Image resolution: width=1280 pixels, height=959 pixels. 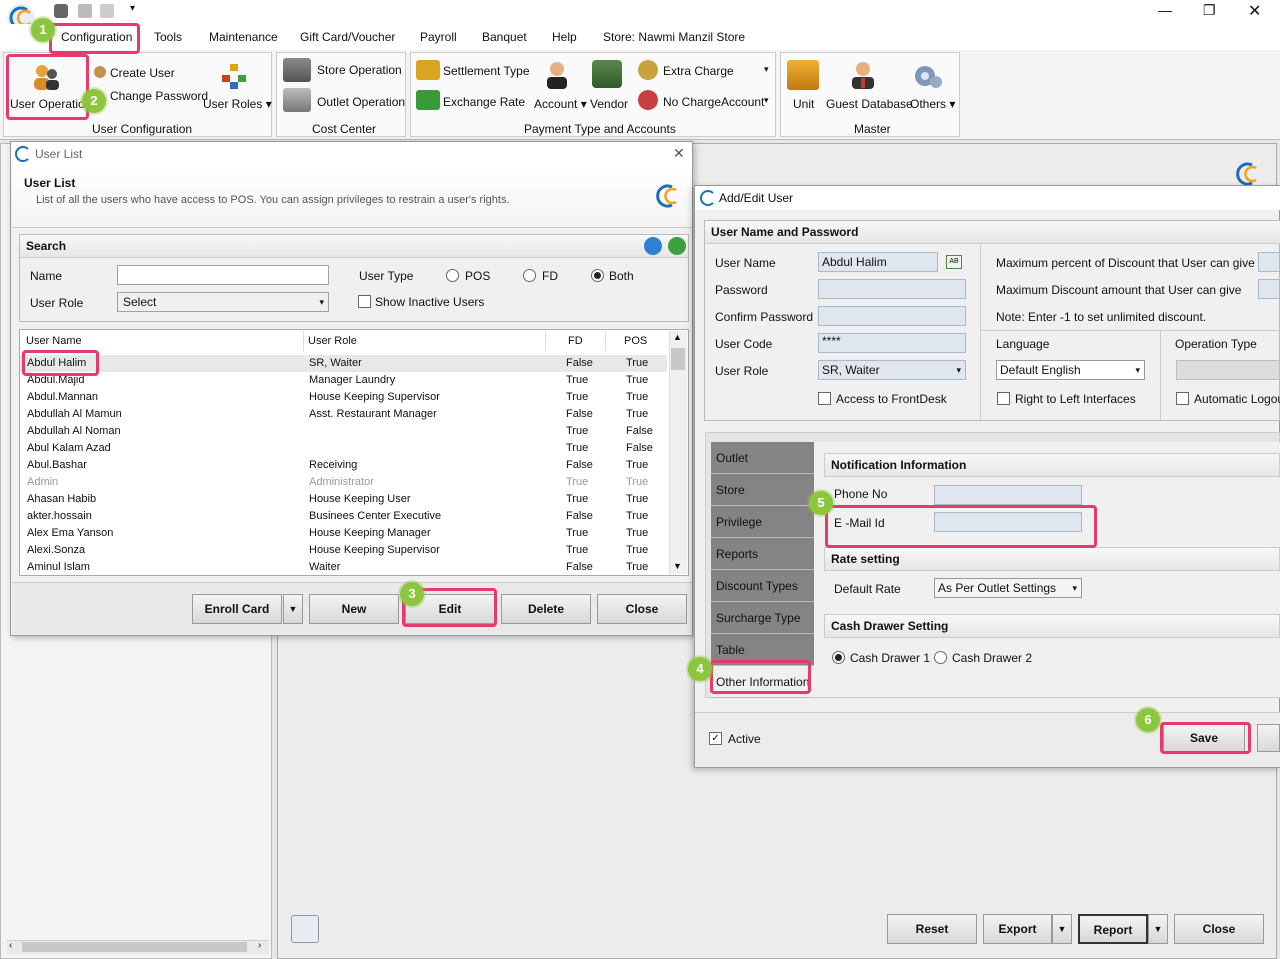 I want to click on store-operation-button: Store Operation, so click(x=359, y=70).